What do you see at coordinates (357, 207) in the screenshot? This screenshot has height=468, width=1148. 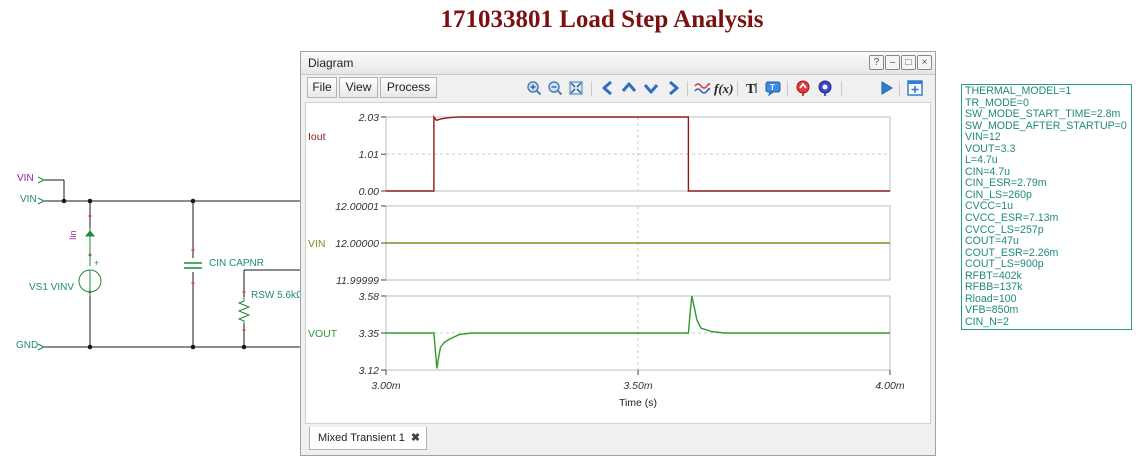 I see `y-tick-label: 12.00001` at bounding box center [357, 207].